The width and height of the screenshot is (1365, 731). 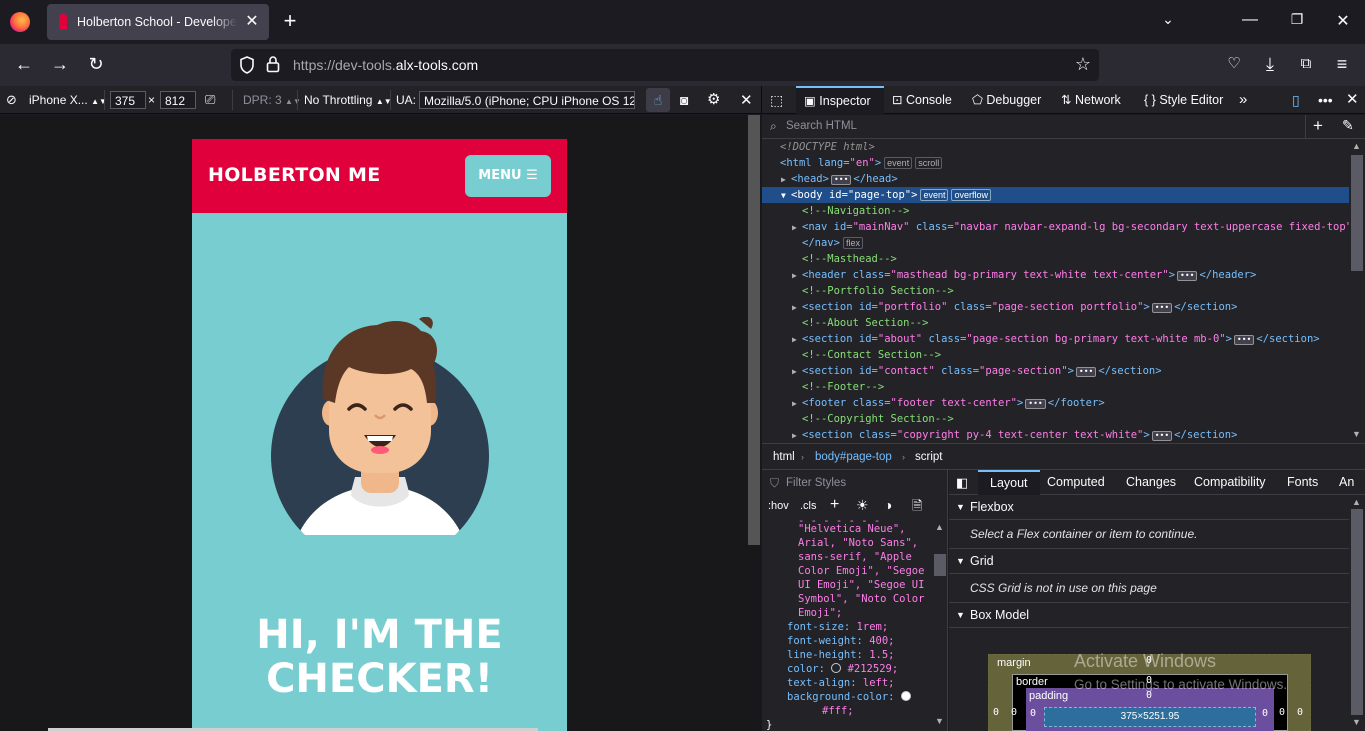 I want to click on list-all-tabs-icon: ⌄, so click(x=1168, y=19).